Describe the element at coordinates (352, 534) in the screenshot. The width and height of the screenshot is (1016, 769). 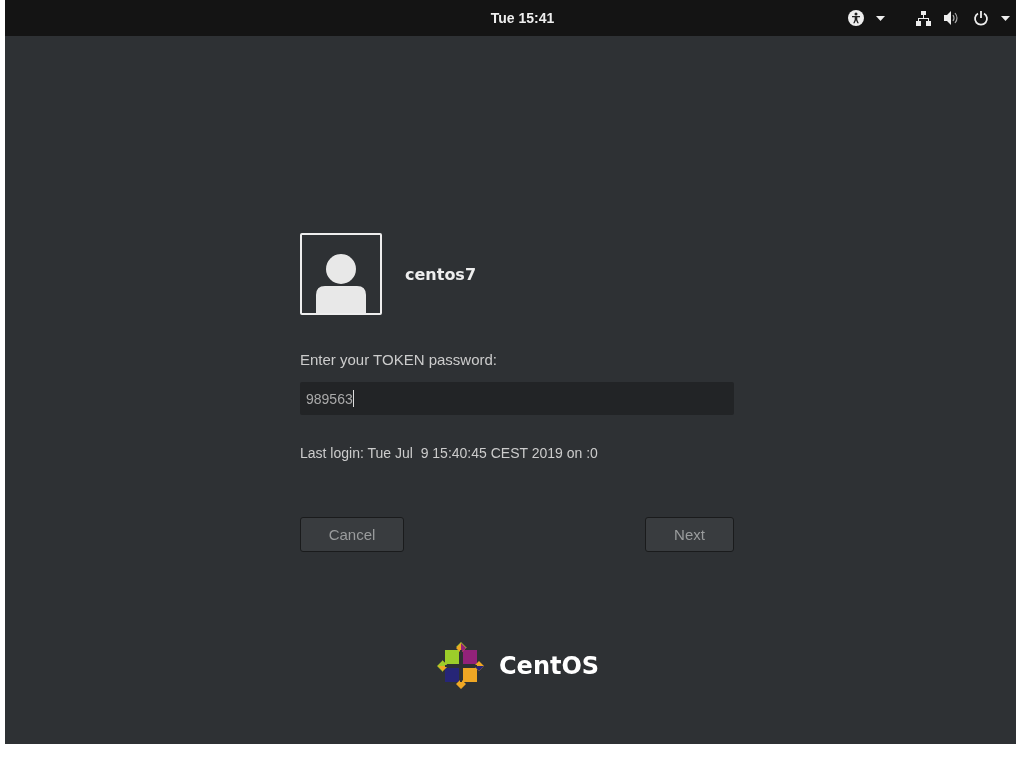
I see `cancel-button: Cancel` at that location.